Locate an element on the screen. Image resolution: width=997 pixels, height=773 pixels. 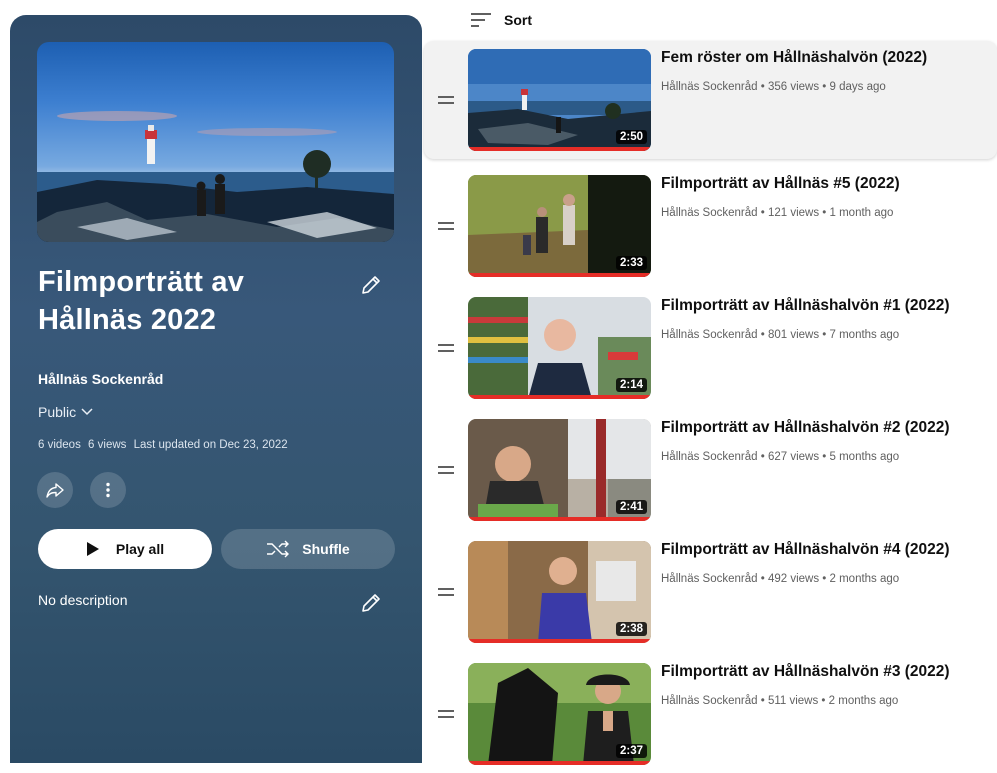
sort-button: Sort is located at coordinates (501, 20).